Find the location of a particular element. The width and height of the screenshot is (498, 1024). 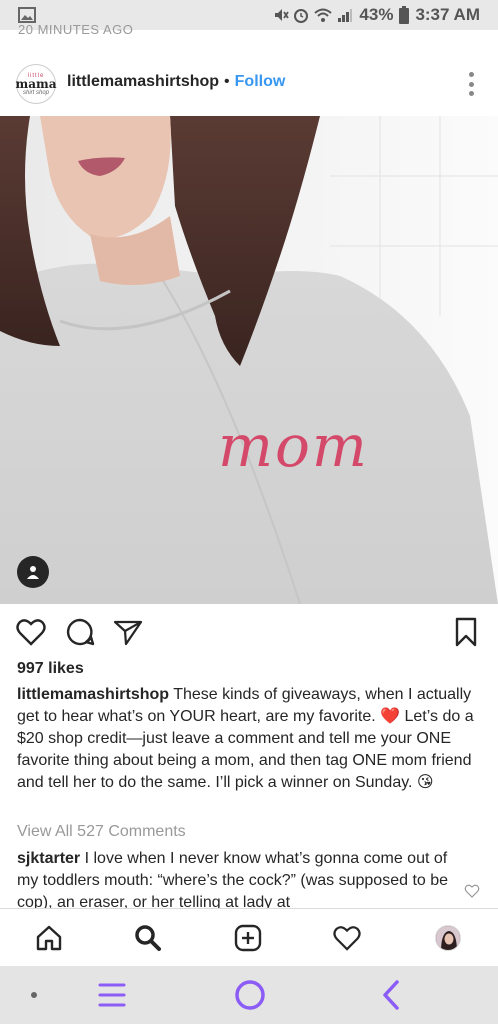

gallery-notification-icon is located at coordinates (27, 15).